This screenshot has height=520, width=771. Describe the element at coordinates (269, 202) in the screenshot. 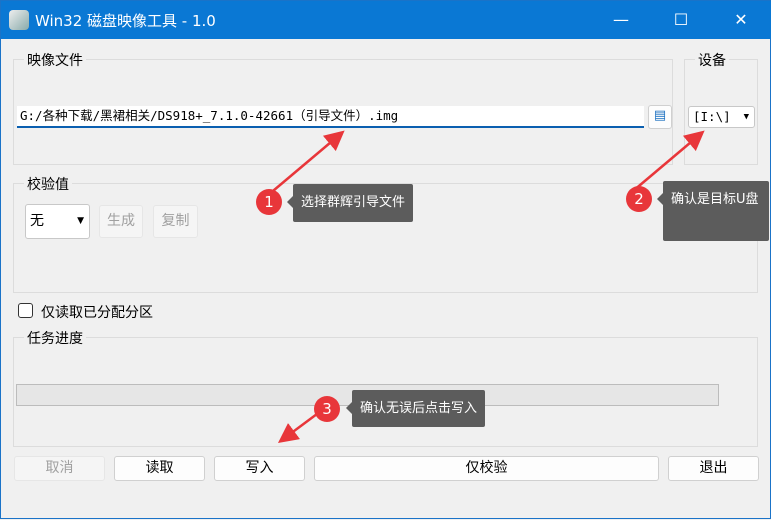

I see `annotation-badge-1: 1` at that location.